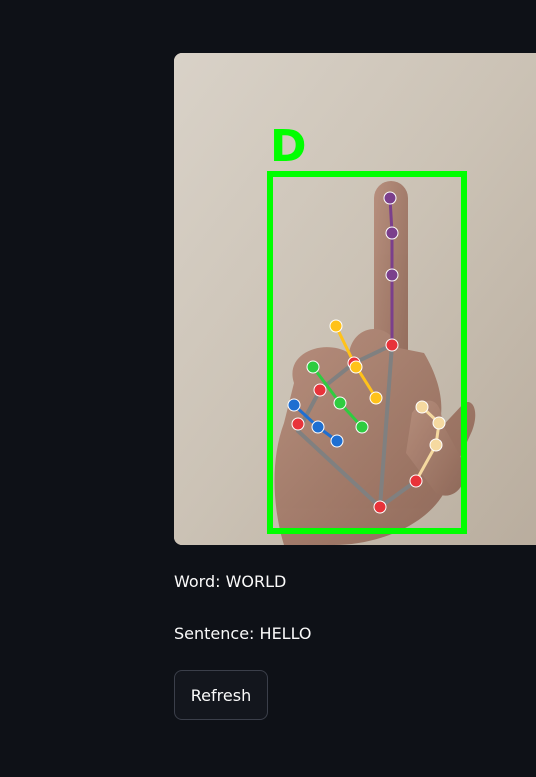 This screenshot has height=777, width=536. What do you see at coordinates (285, 633) in the screenshot?
I see `sentence-value: HELLO` at bounding box center [285, 633].